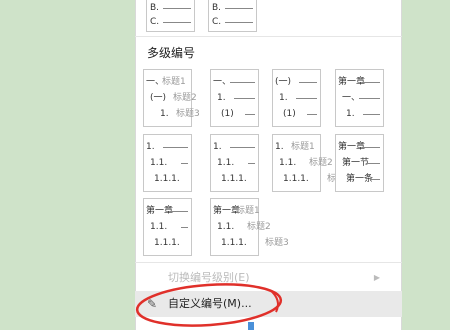 This screenshot has height=330, width=450. Describe the element at coordinates (172, 114) in the screenshot. I see `tile-line: 1. 标题3` at that location.